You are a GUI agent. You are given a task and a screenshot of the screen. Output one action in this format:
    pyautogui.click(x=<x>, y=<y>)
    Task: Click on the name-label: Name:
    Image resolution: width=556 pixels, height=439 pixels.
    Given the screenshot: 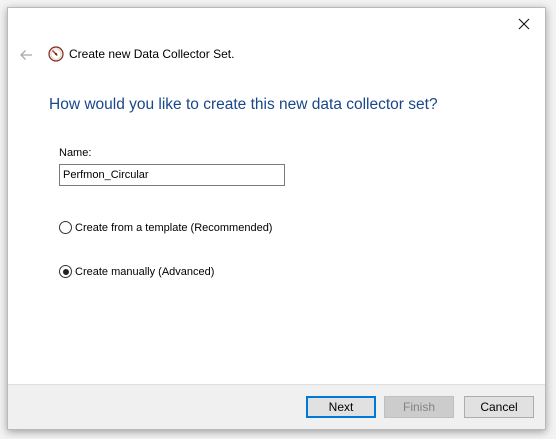 What is the action you would take?
    pyautogui.click(x=75, y=153)
    